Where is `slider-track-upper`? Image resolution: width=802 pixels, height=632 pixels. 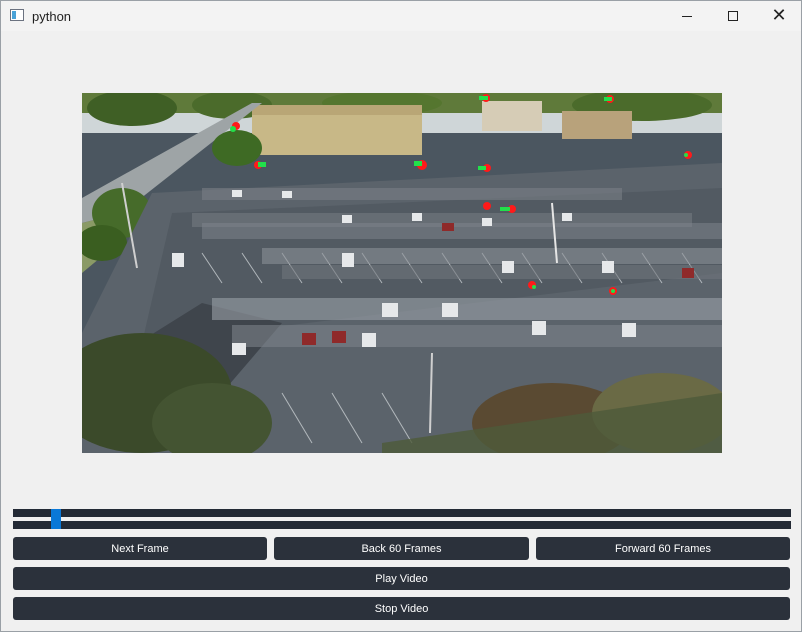 slider-track-upper is located at coordinates (402, 513).